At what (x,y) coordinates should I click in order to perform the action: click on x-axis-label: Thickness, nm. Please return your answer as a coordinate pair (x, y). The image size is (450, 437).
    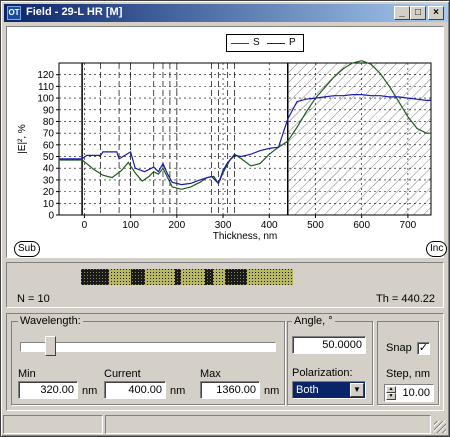
    Looking at the image, I should click on (245, 236).